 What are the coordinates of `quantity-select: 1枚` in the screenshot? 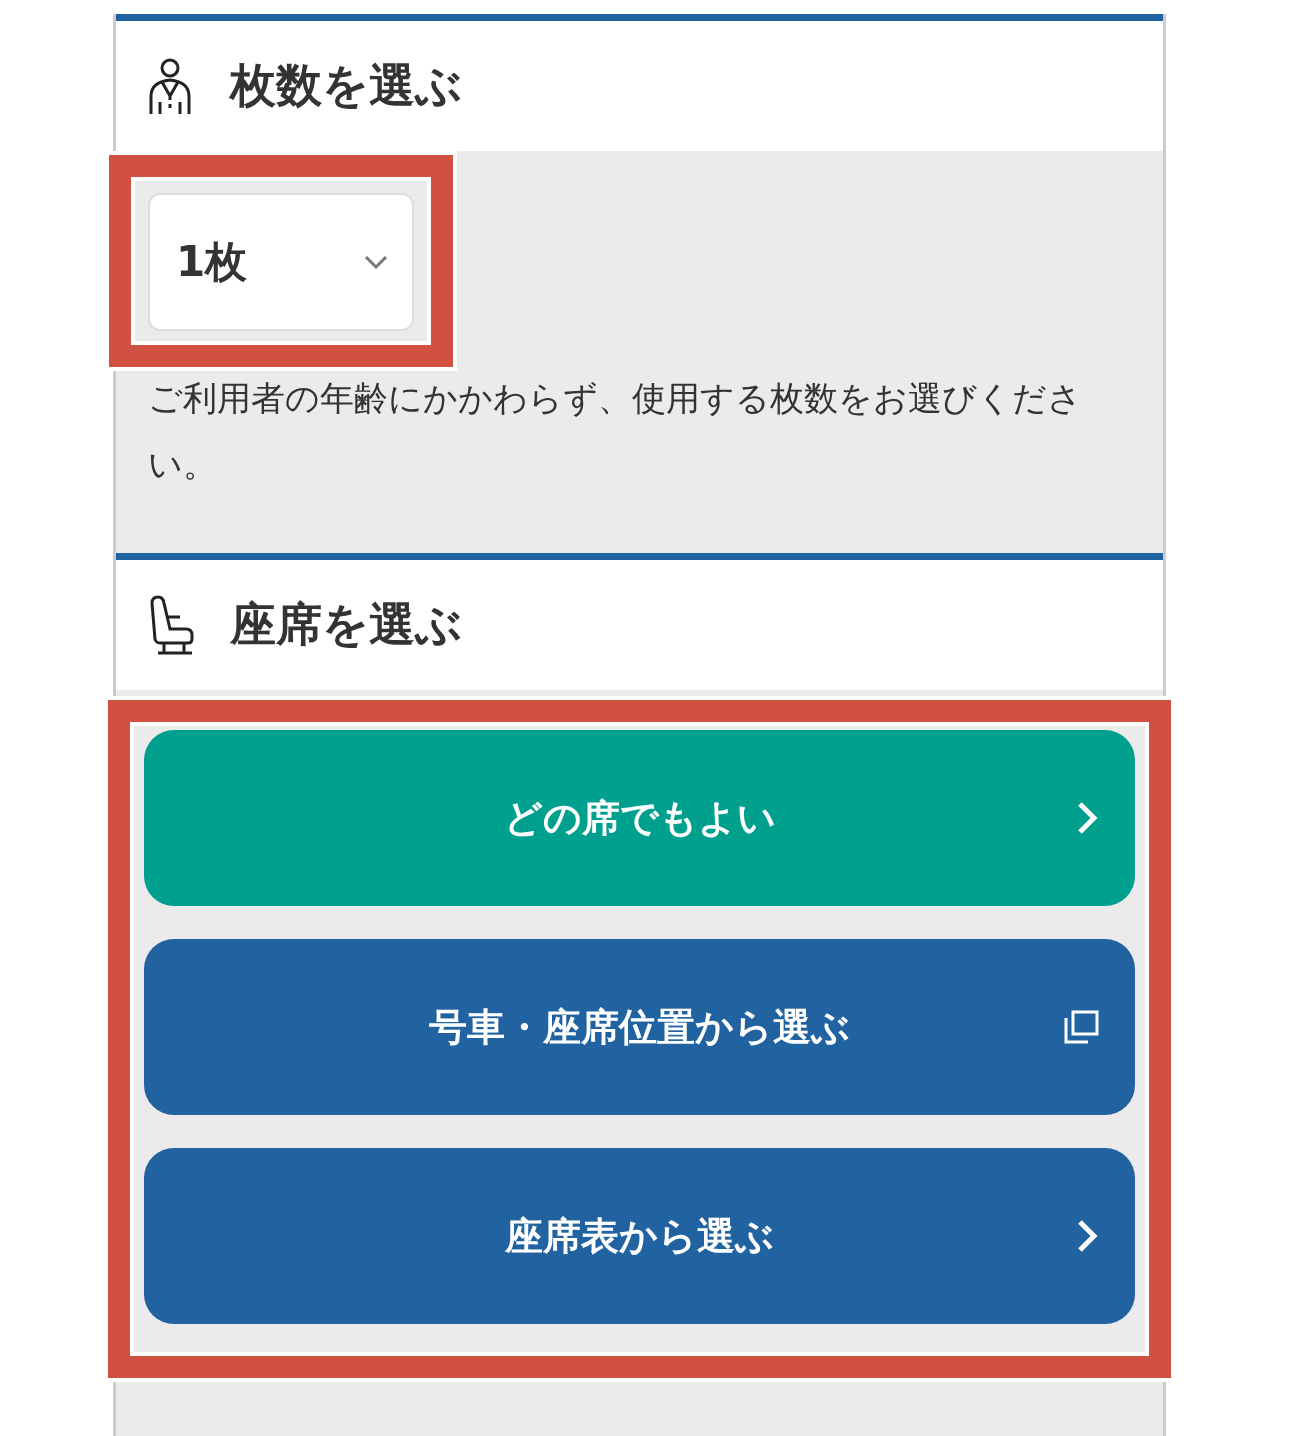 It's located at (281, 262).